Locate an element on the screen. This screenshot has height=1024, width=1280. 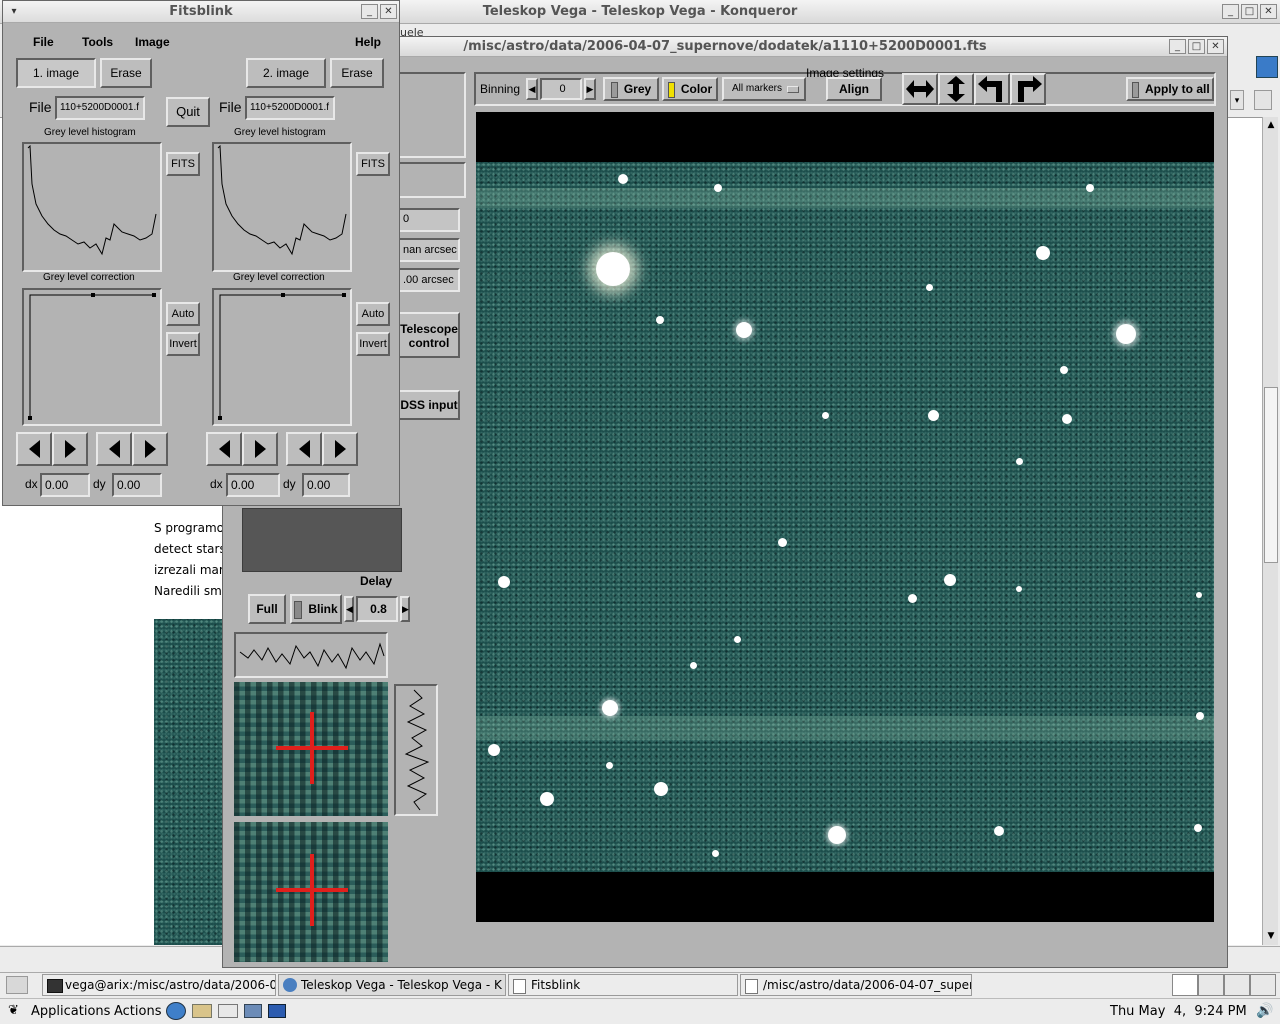
task-terminal: vega@arix:/misc/astro/data/2006-04 is located at coordinates (159, 985).